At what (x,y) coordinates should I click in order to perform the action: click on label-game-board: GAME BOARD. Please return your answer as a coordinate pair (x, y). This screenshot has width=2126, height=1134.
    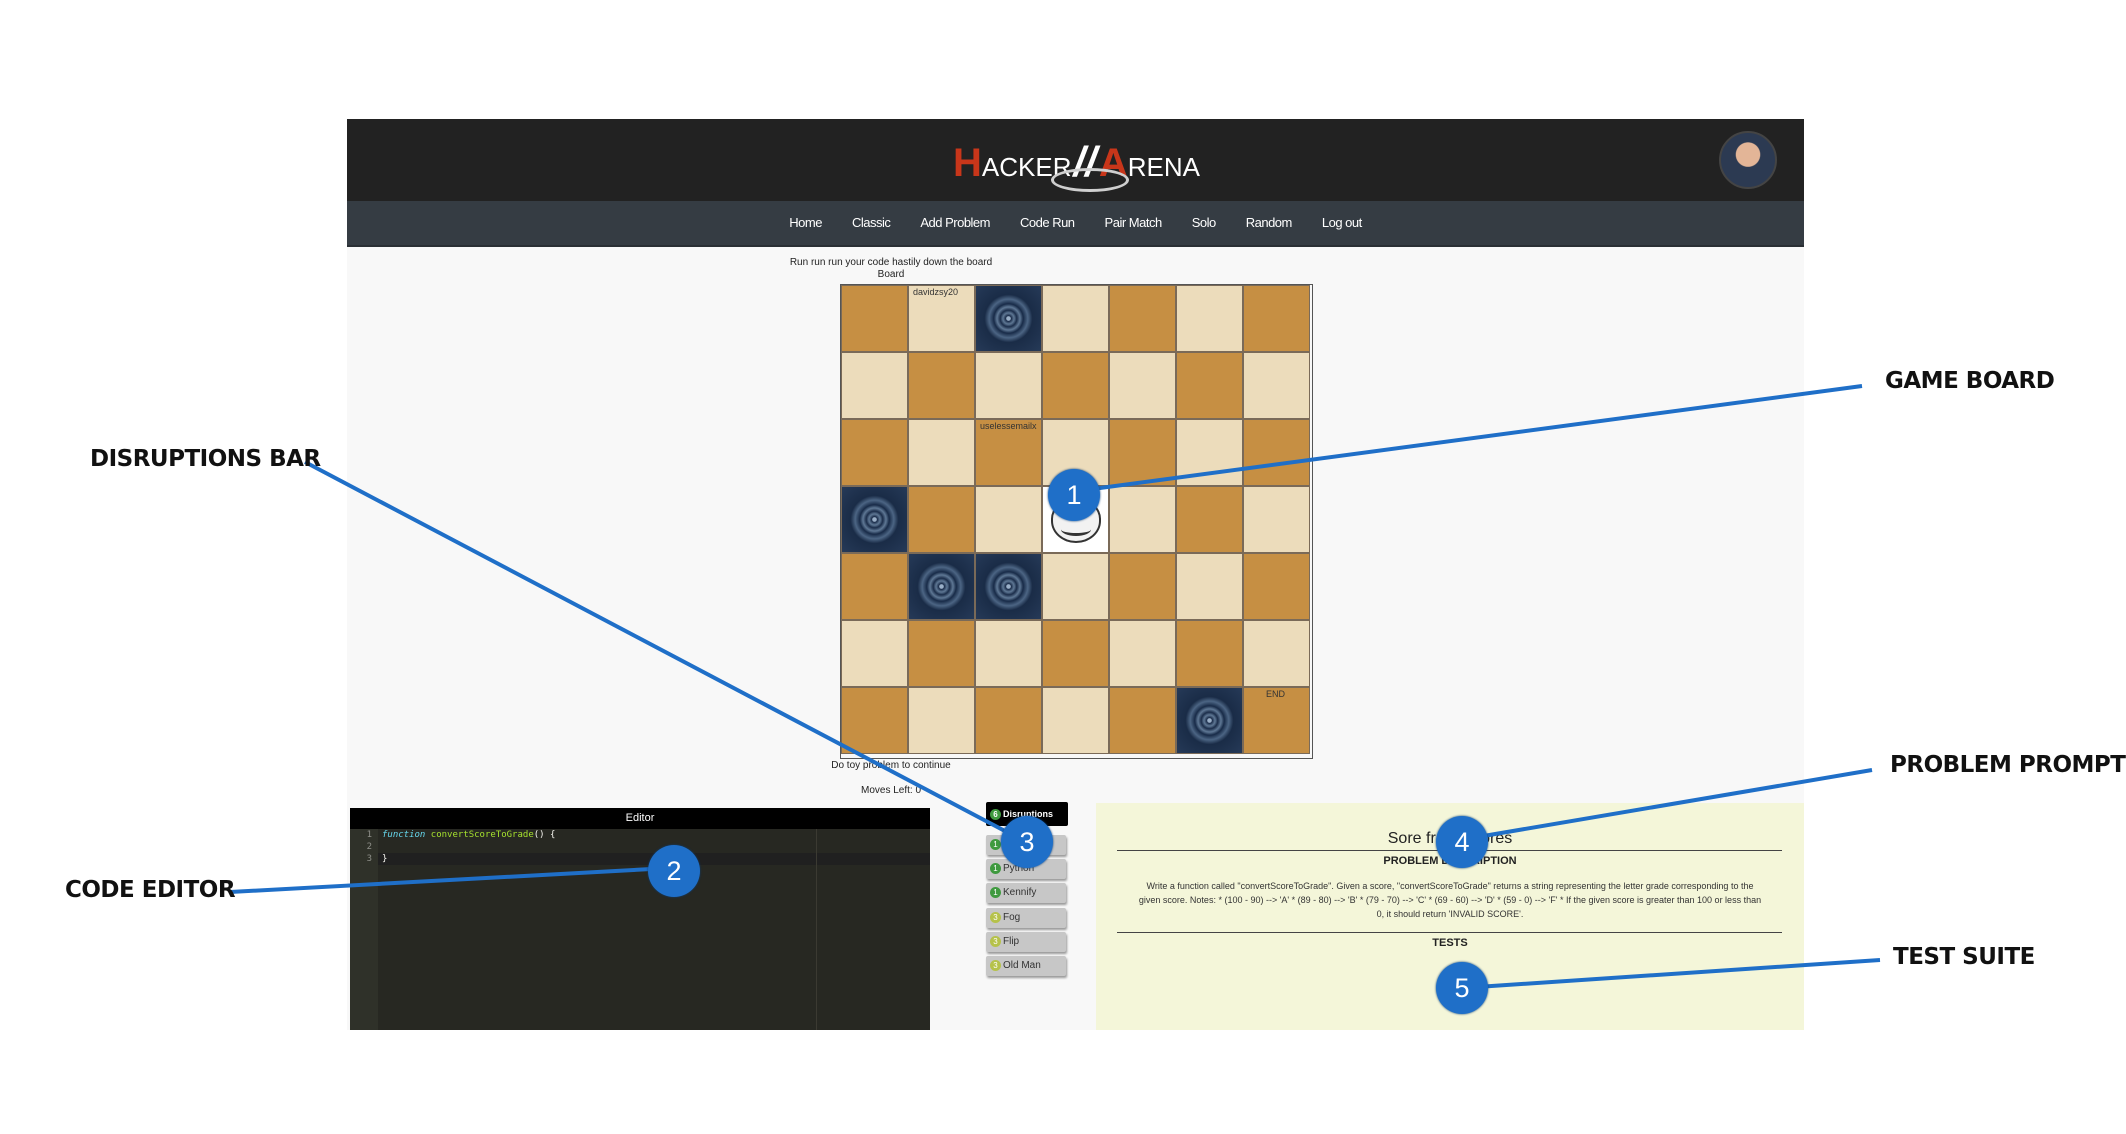
    Looking at the image, I should click on (1970, 381).